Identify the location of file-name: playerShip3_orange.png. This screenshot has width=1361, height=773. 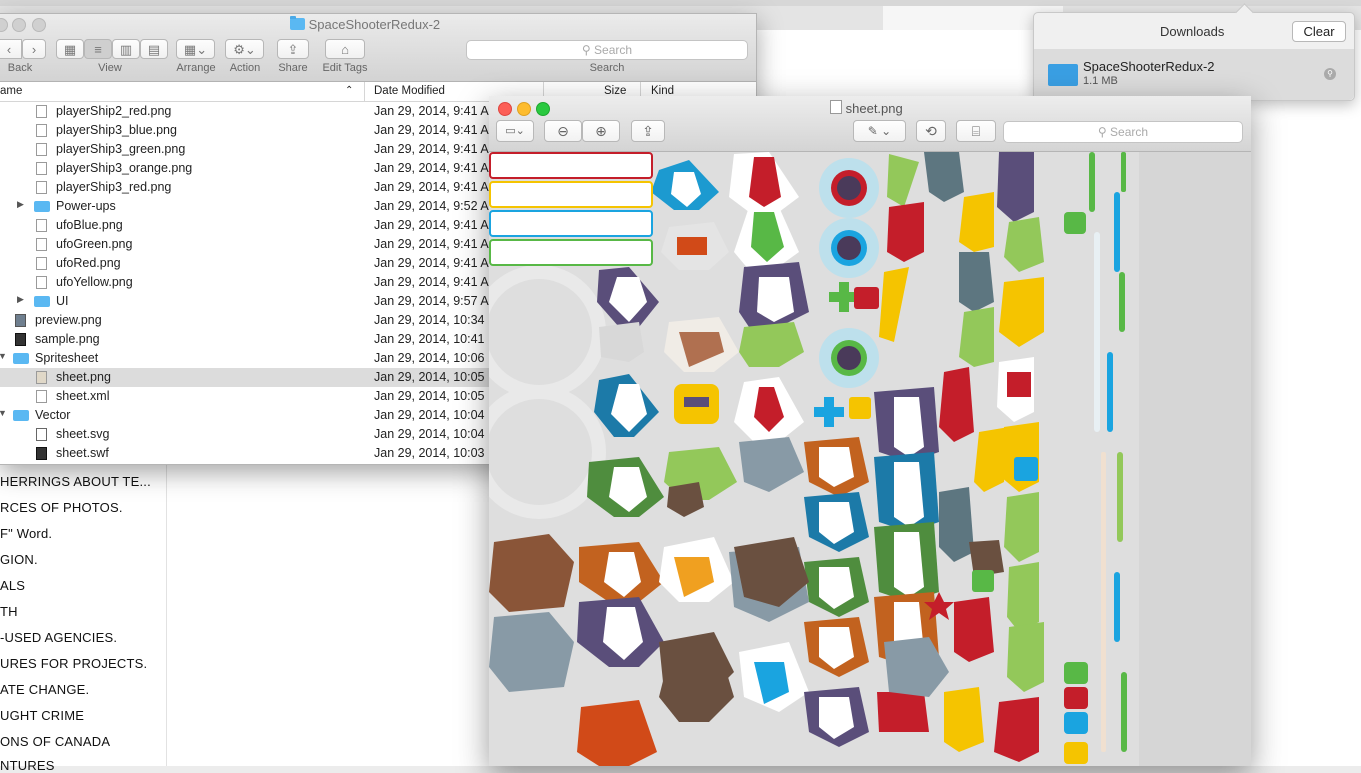
(124, 168).